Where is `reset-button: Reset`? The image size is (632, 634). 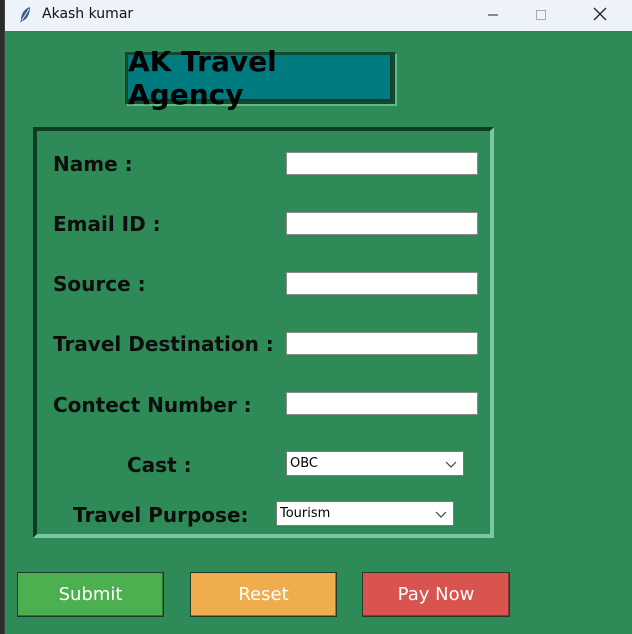 reset-button: Reset is located at coordinates (263, 594).